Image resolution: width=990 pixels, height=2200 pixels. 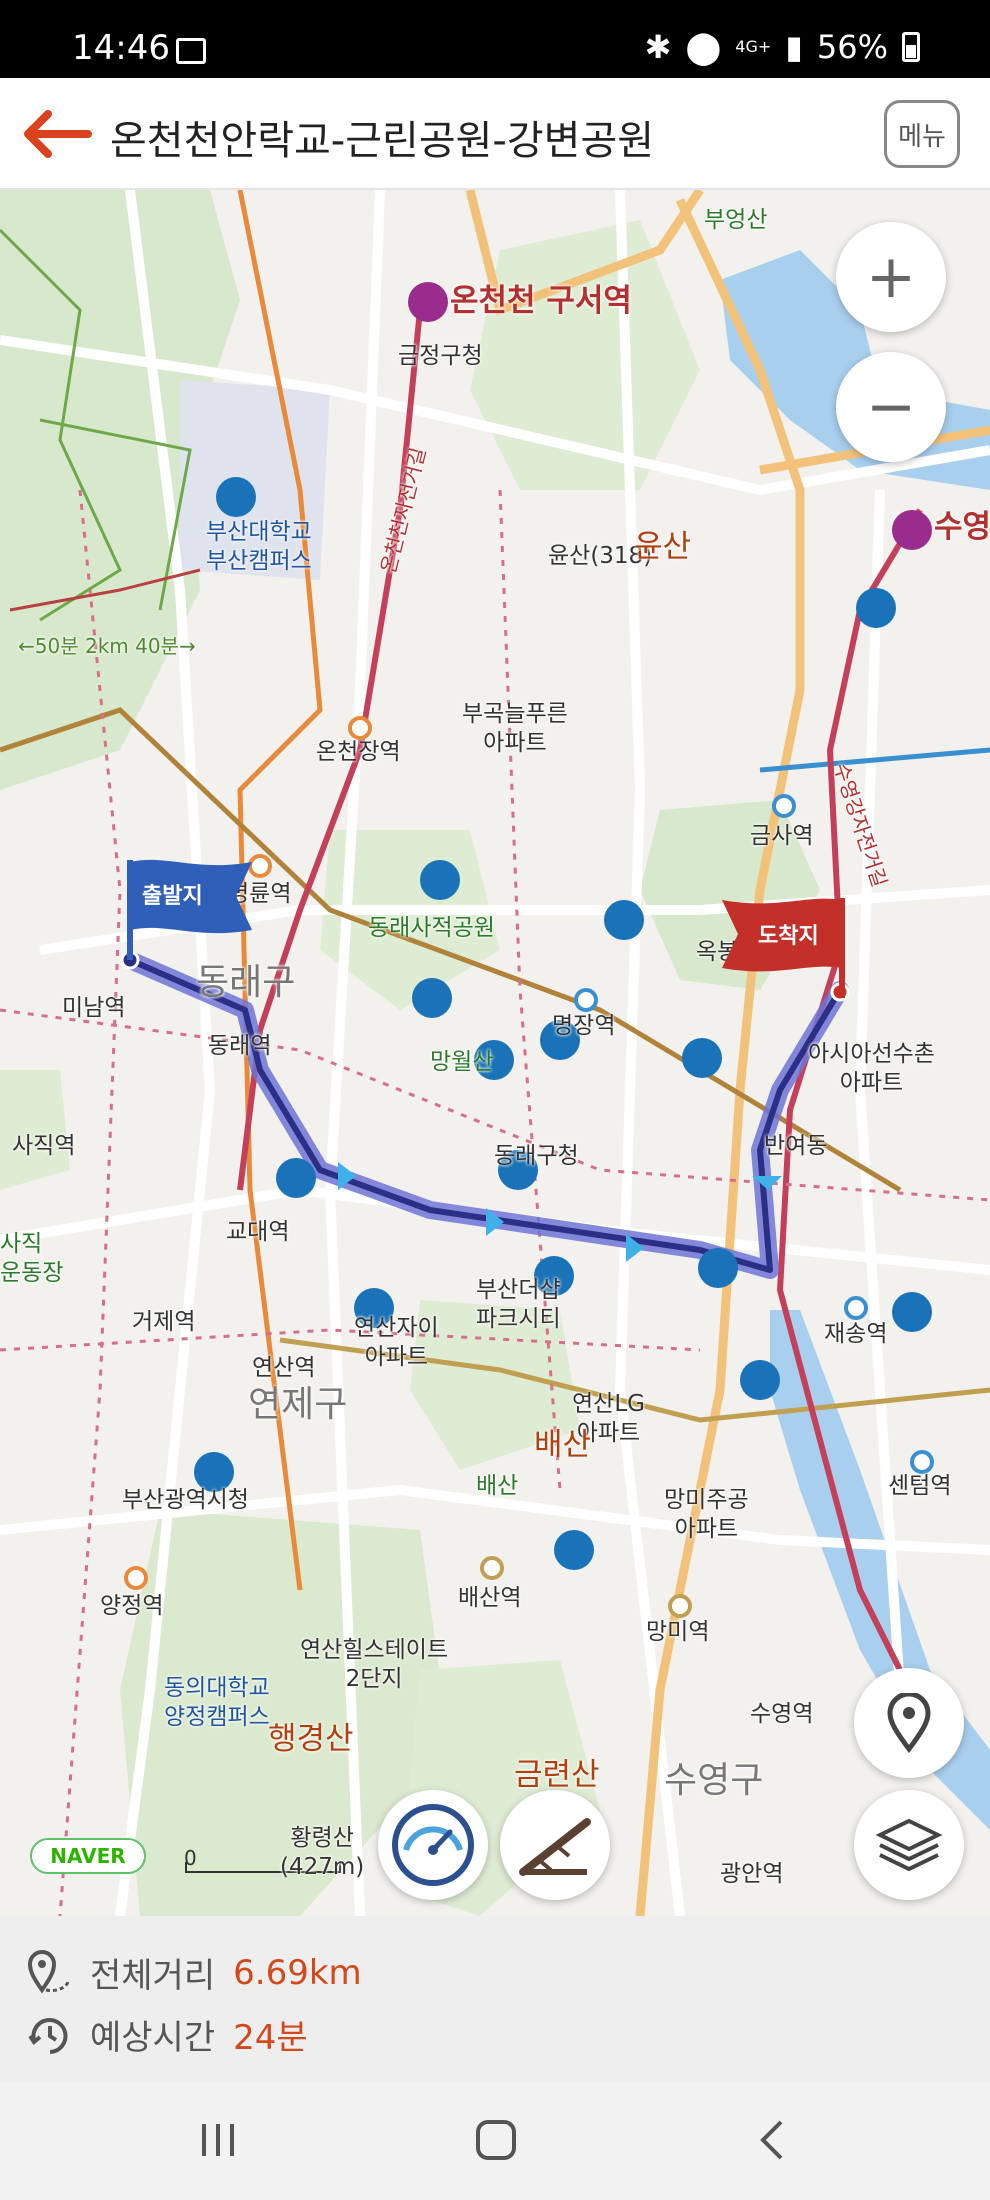 I want to click on speed-gauge-button, so click(x=433, y=1845).